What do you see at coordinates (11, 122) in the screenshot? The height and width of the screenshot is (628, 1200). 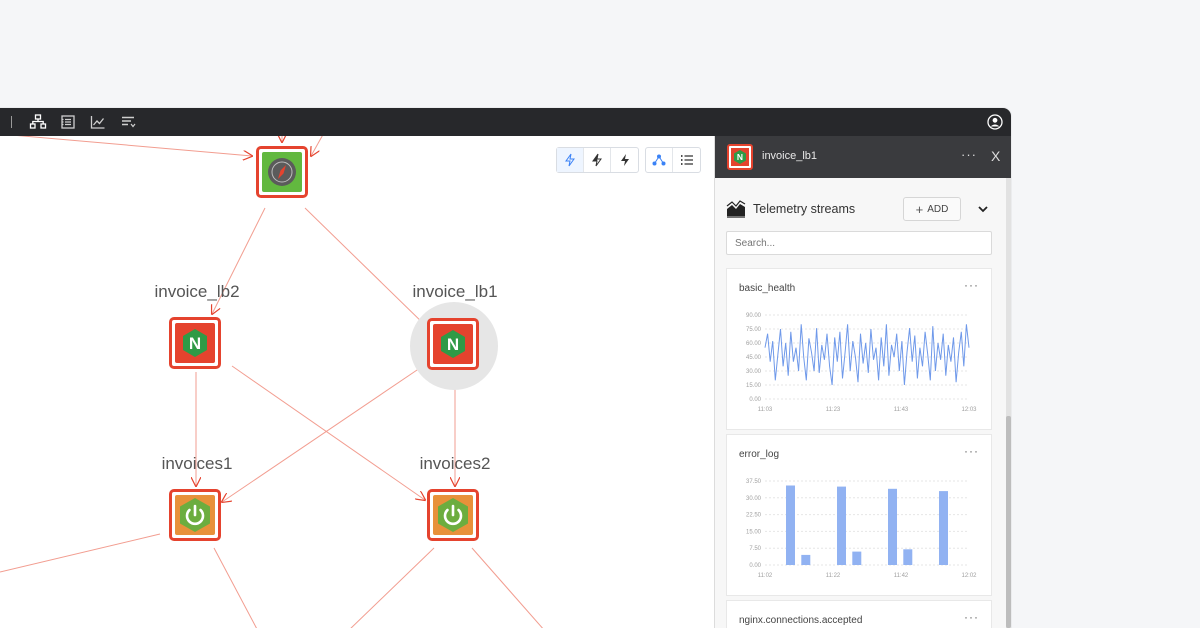 I see `toolbar-divider` at bounding box center [11, 122].